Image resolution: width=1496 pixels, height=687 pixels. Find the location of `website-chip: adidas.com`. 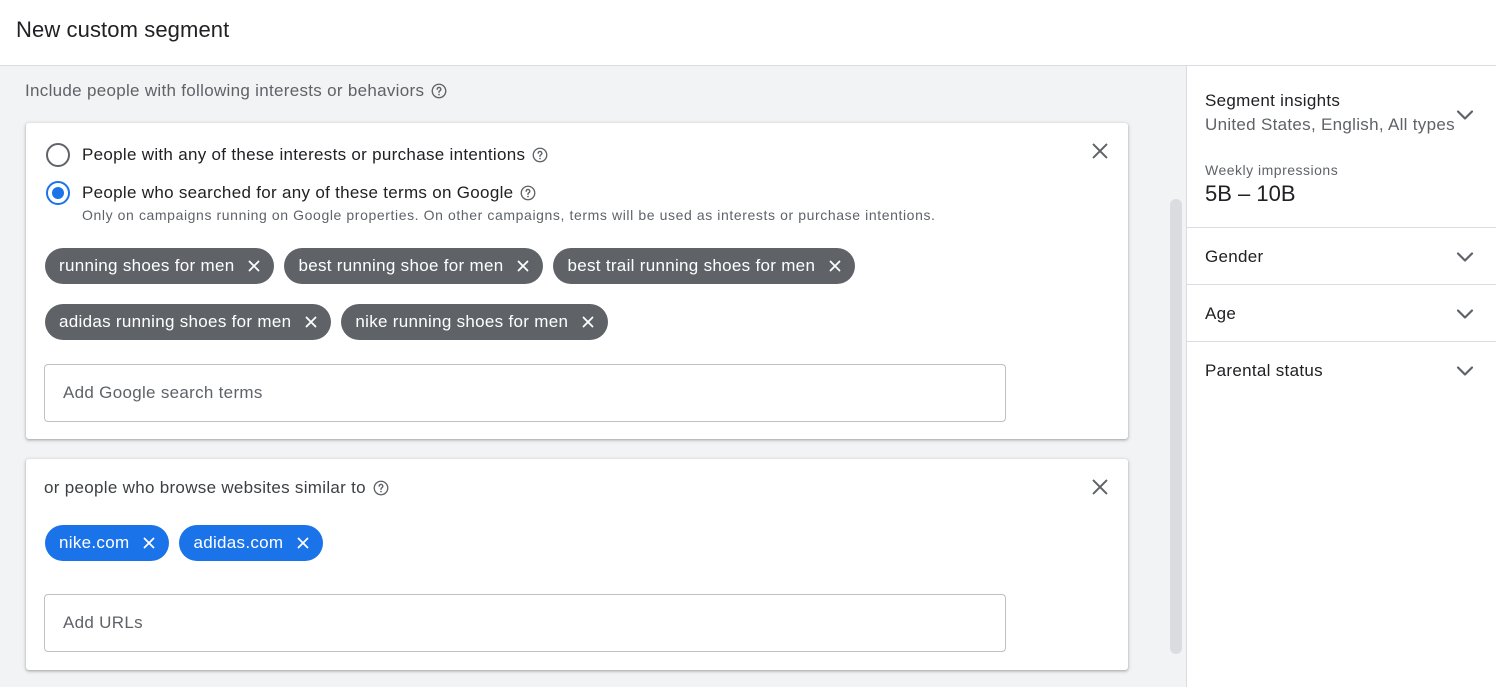

website-chip: adidas.com is located at coordinates (251, 543).